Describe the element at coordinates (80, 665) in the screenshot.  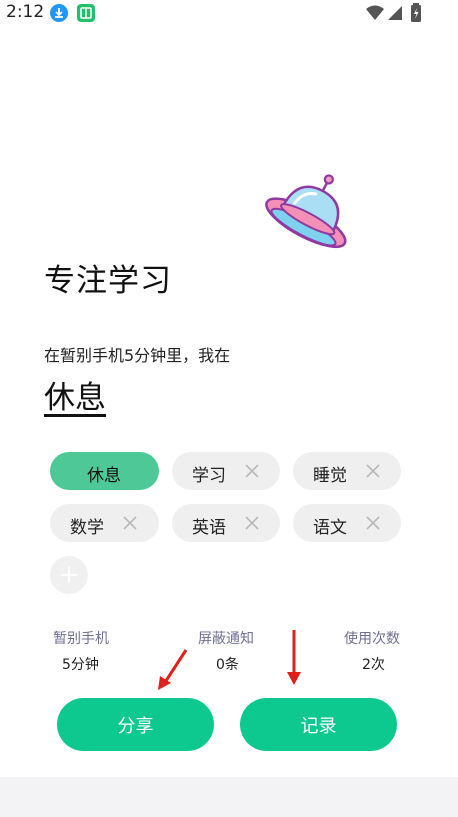
I see `stat-value-away: 5分钟` at that location.